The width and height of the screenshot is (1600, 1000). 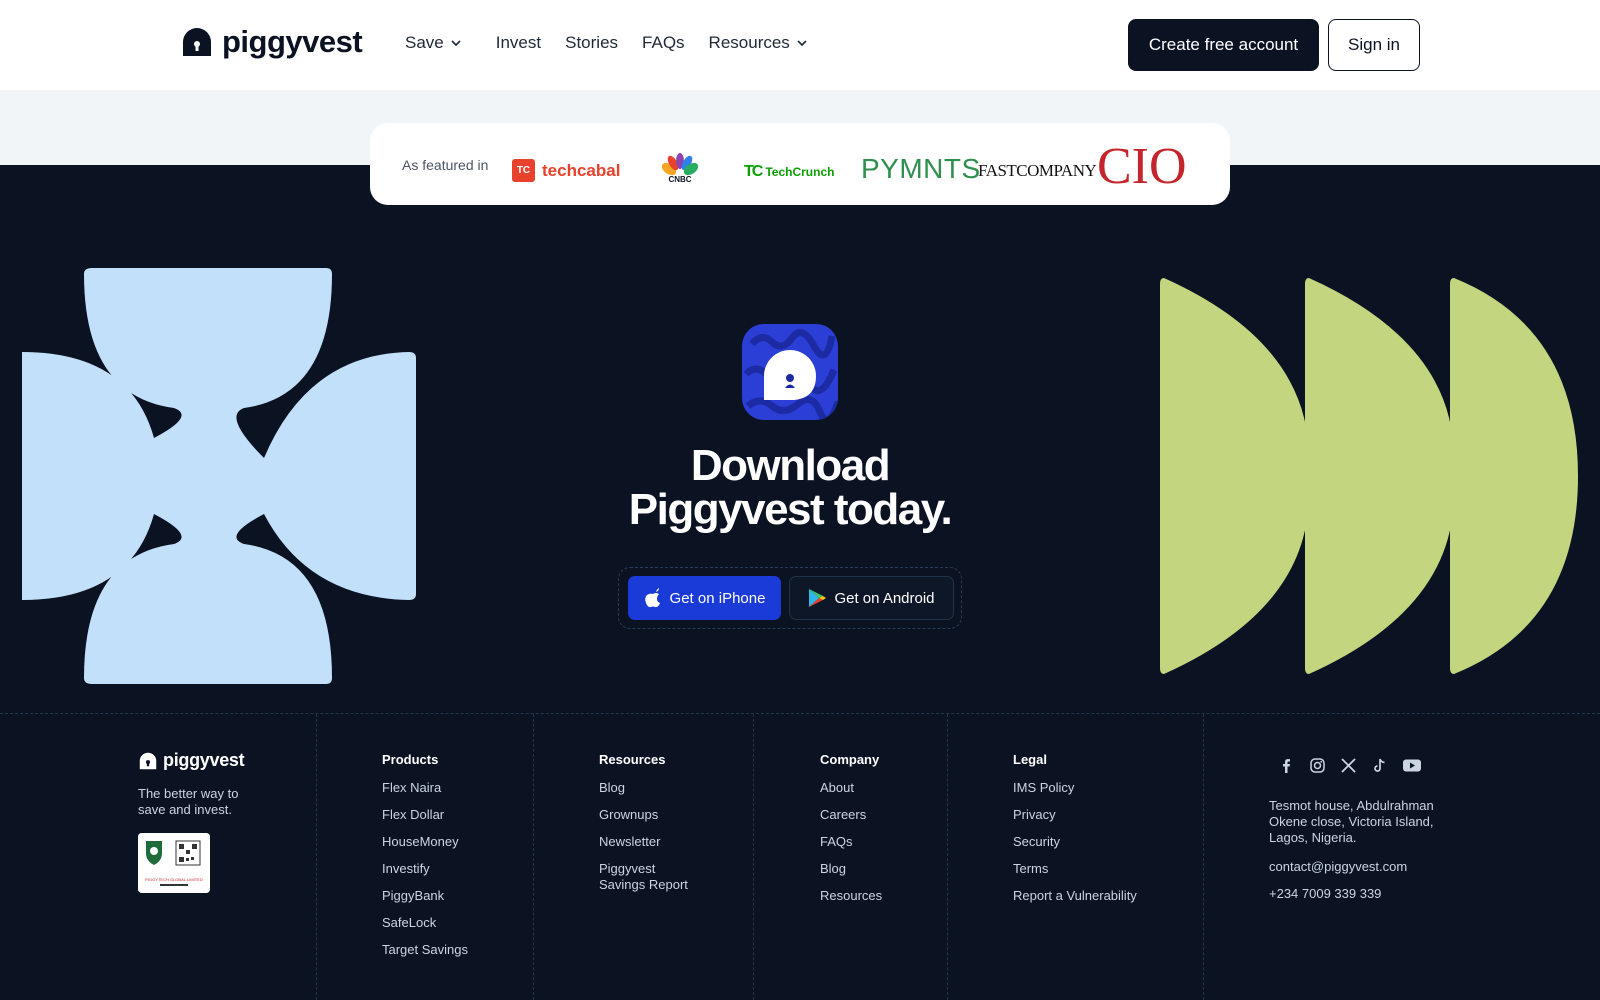 What do you see at coordinates (425, 842) in the screenshot?
I see `link-housemoney: HouseMoney` at bounding box center [425, 842].